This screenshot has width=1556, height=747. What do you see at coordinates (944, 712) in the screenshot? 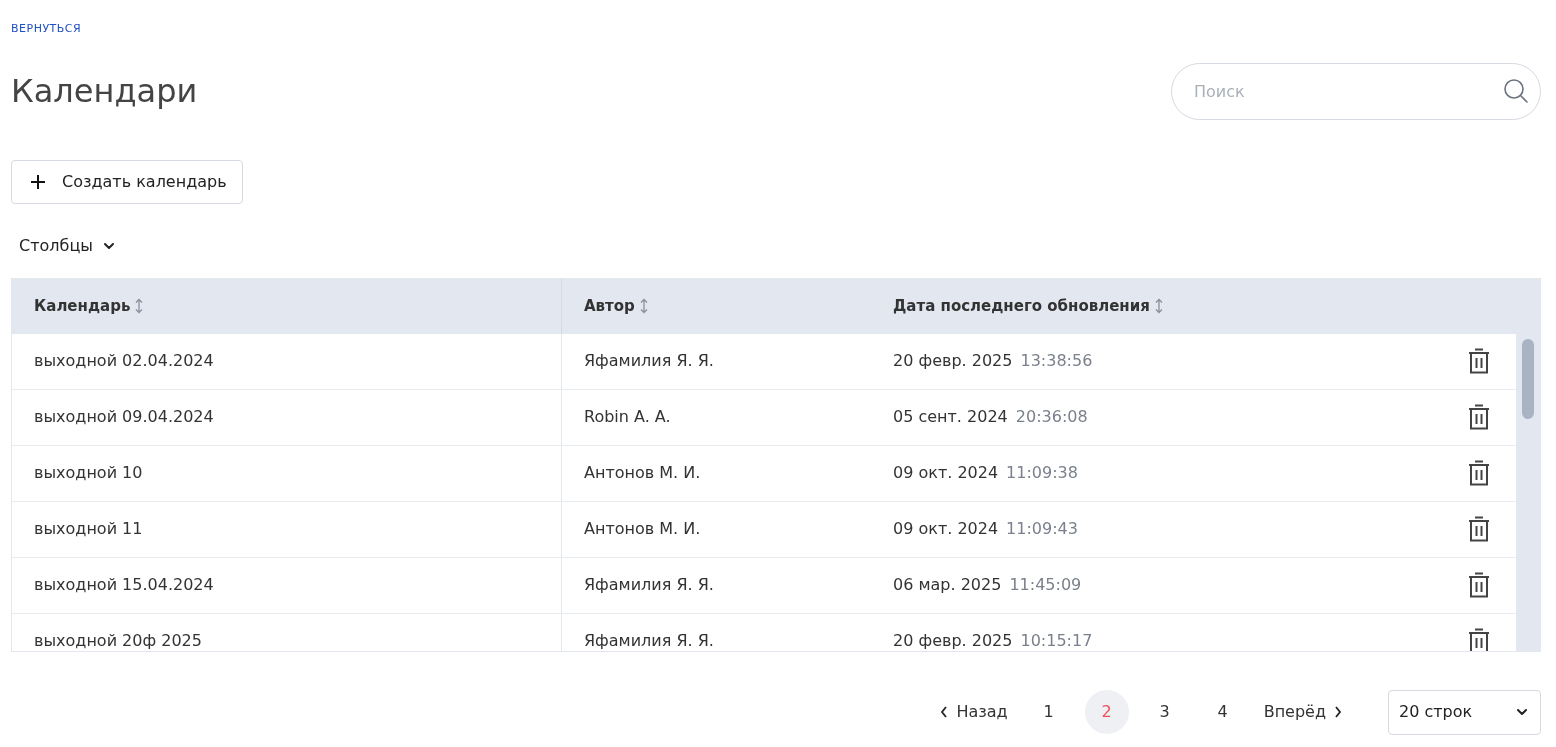
I see `chevron-left-icon` at bounding box center [944, 712].